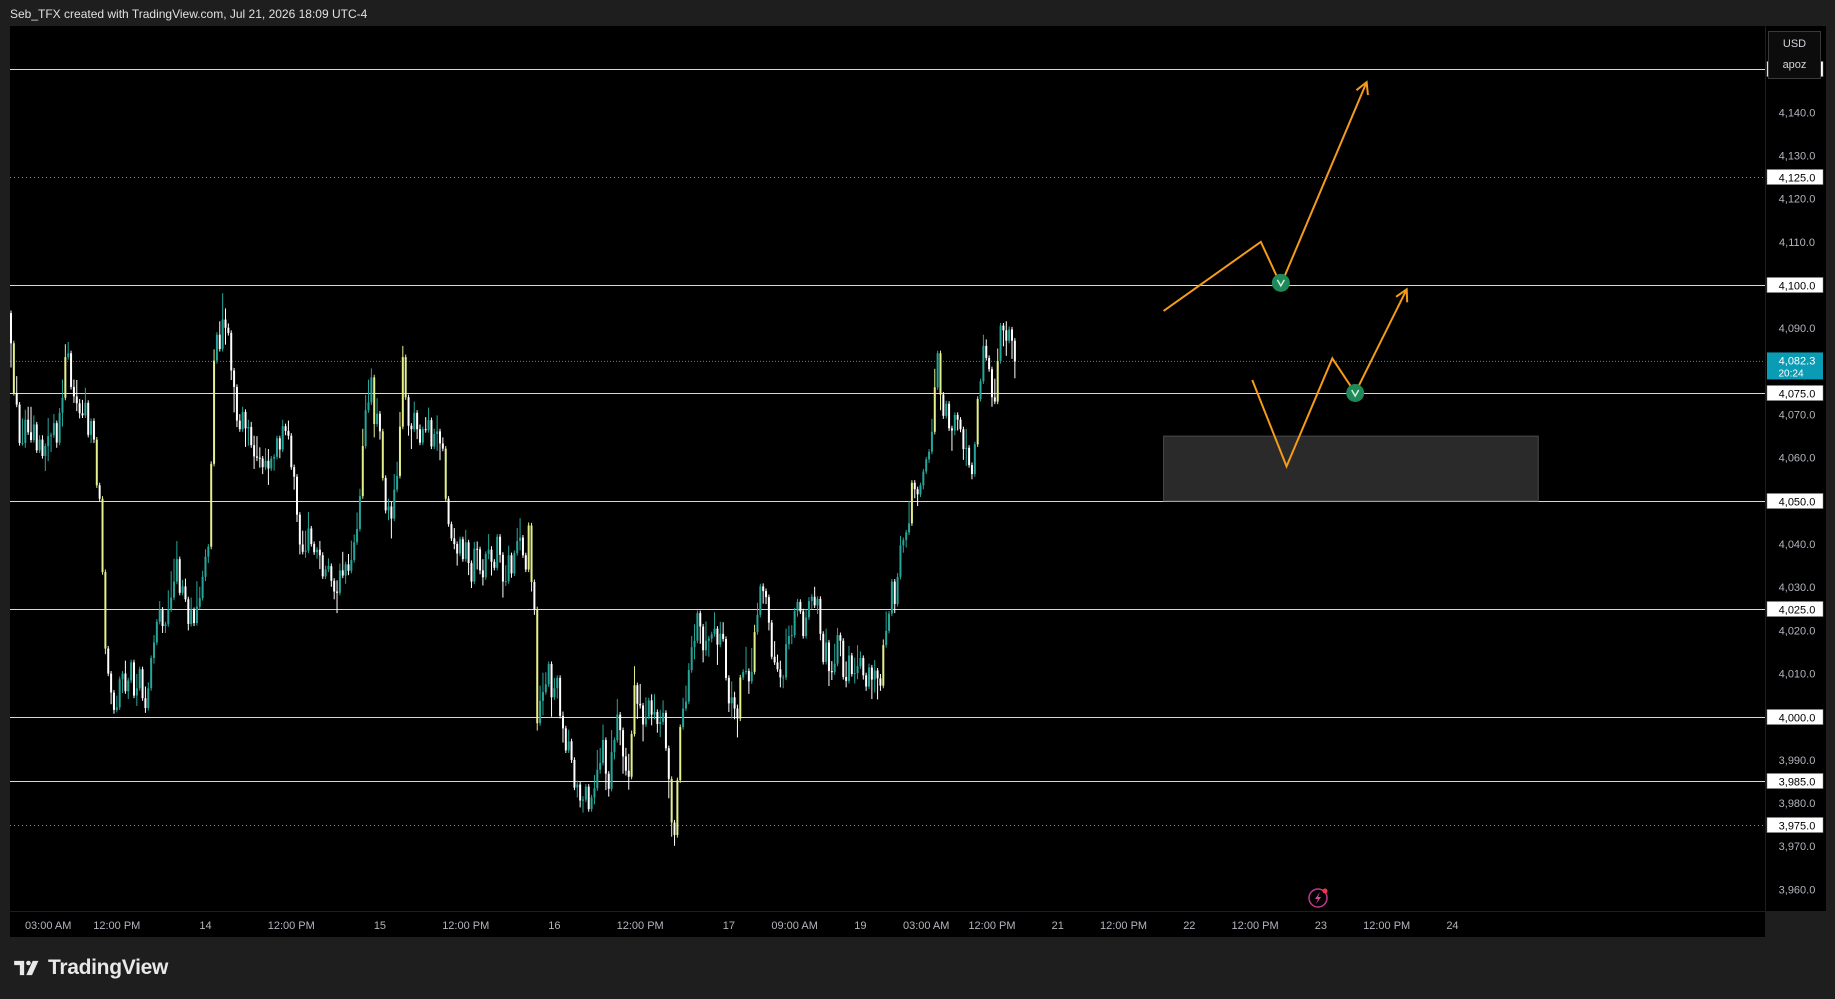  What do you see at coordinates (1351, 468) in the screenshot?
I see `demand-zone` at bounding box center [1351, 468].